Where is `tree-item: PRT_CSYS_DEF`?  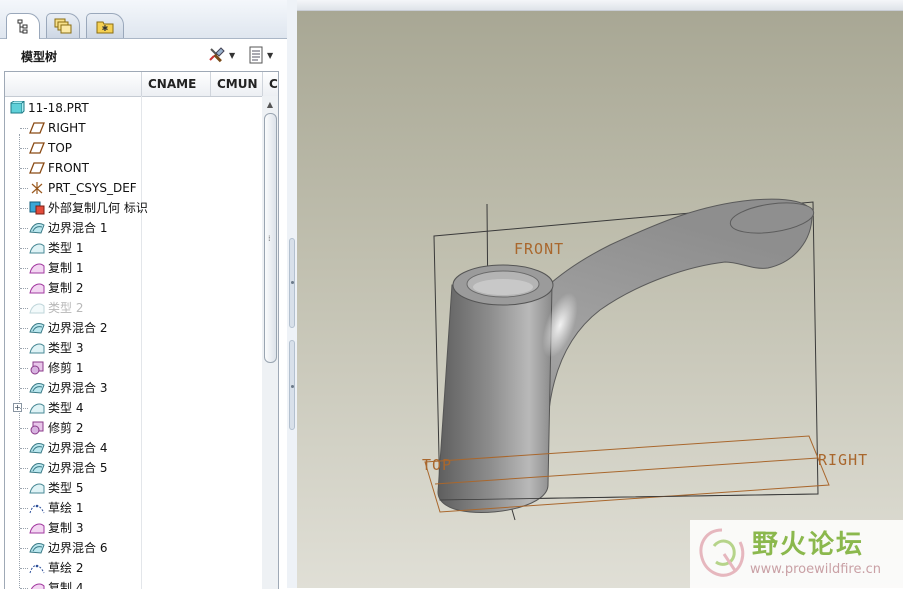
tree-item: PRT_CSYS_DEF is located at coordinates (133, 188).